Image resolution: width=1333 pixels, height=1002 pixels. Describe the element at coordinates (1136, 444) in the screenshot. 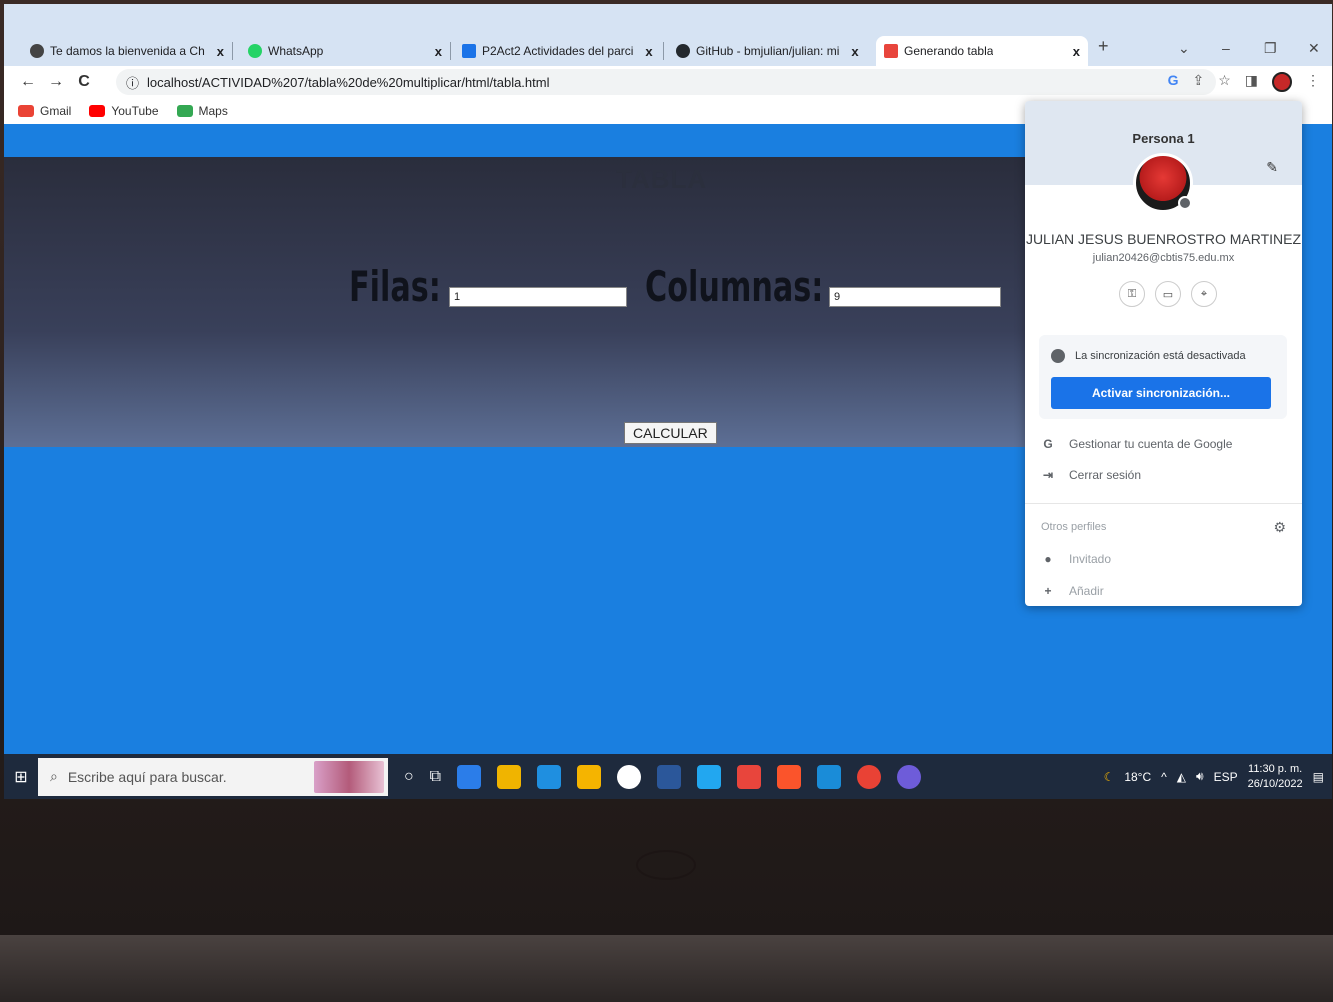

I see `manage-google-account: G Gestionar tu cuenta de Google` at that location.